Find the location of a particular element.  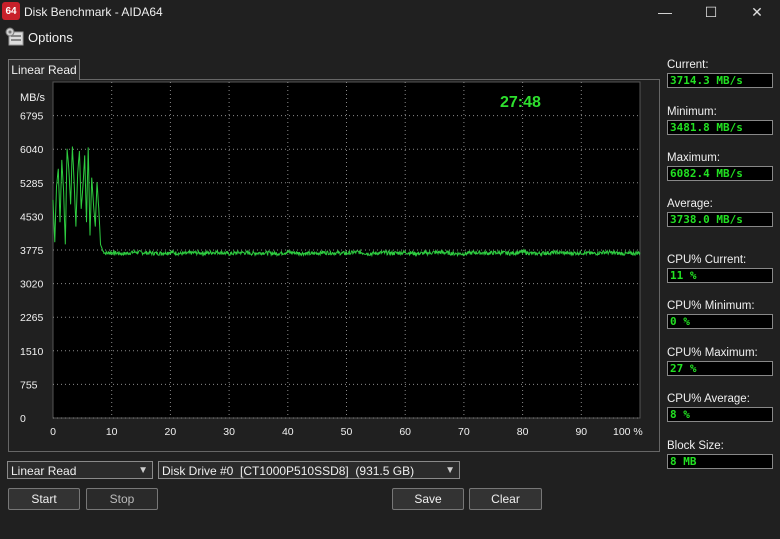

stat-label: CPU% Average: is located at coordinates (708, 399).